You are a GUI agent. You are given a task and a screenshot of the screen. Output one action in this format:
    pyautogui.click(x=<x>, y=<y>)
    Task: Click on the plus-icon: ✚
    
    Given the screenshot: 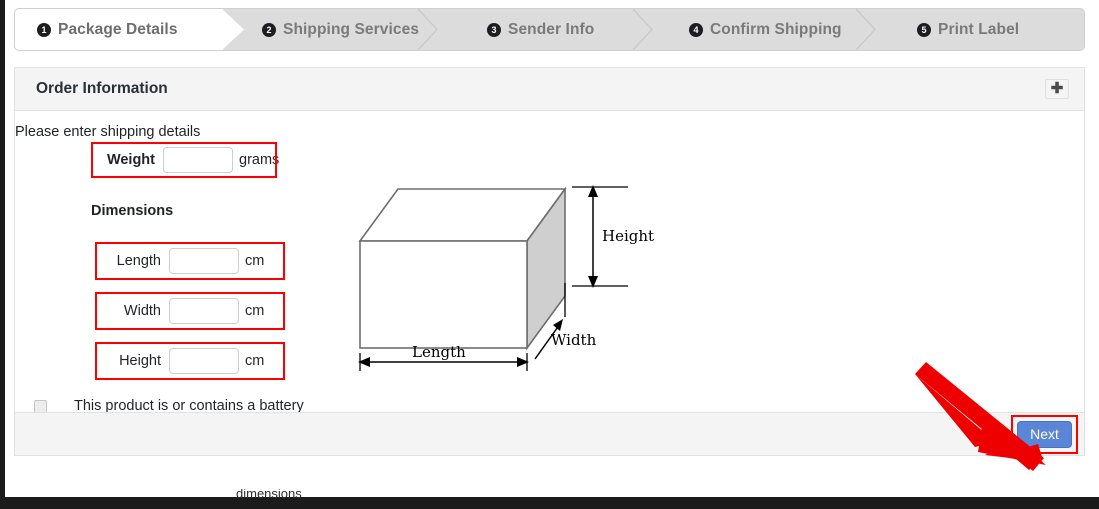 What is the action you would take?
    pyautogui.click(x=1057, y=89)
    